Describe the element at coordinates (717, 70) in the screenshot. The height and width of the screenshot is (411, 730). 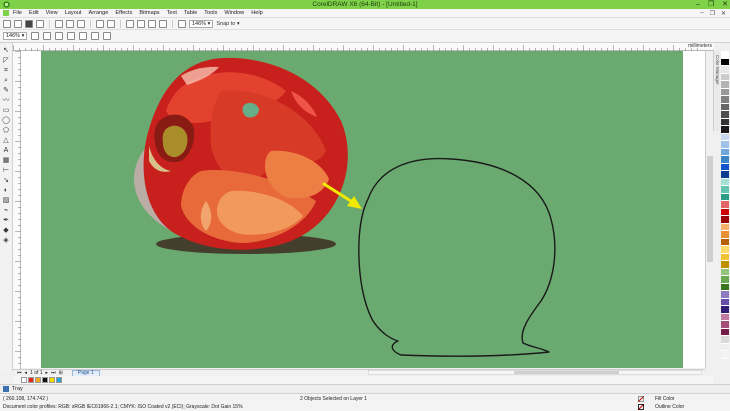
I see `docker-tab-color-manager: Color Manager` at that location.